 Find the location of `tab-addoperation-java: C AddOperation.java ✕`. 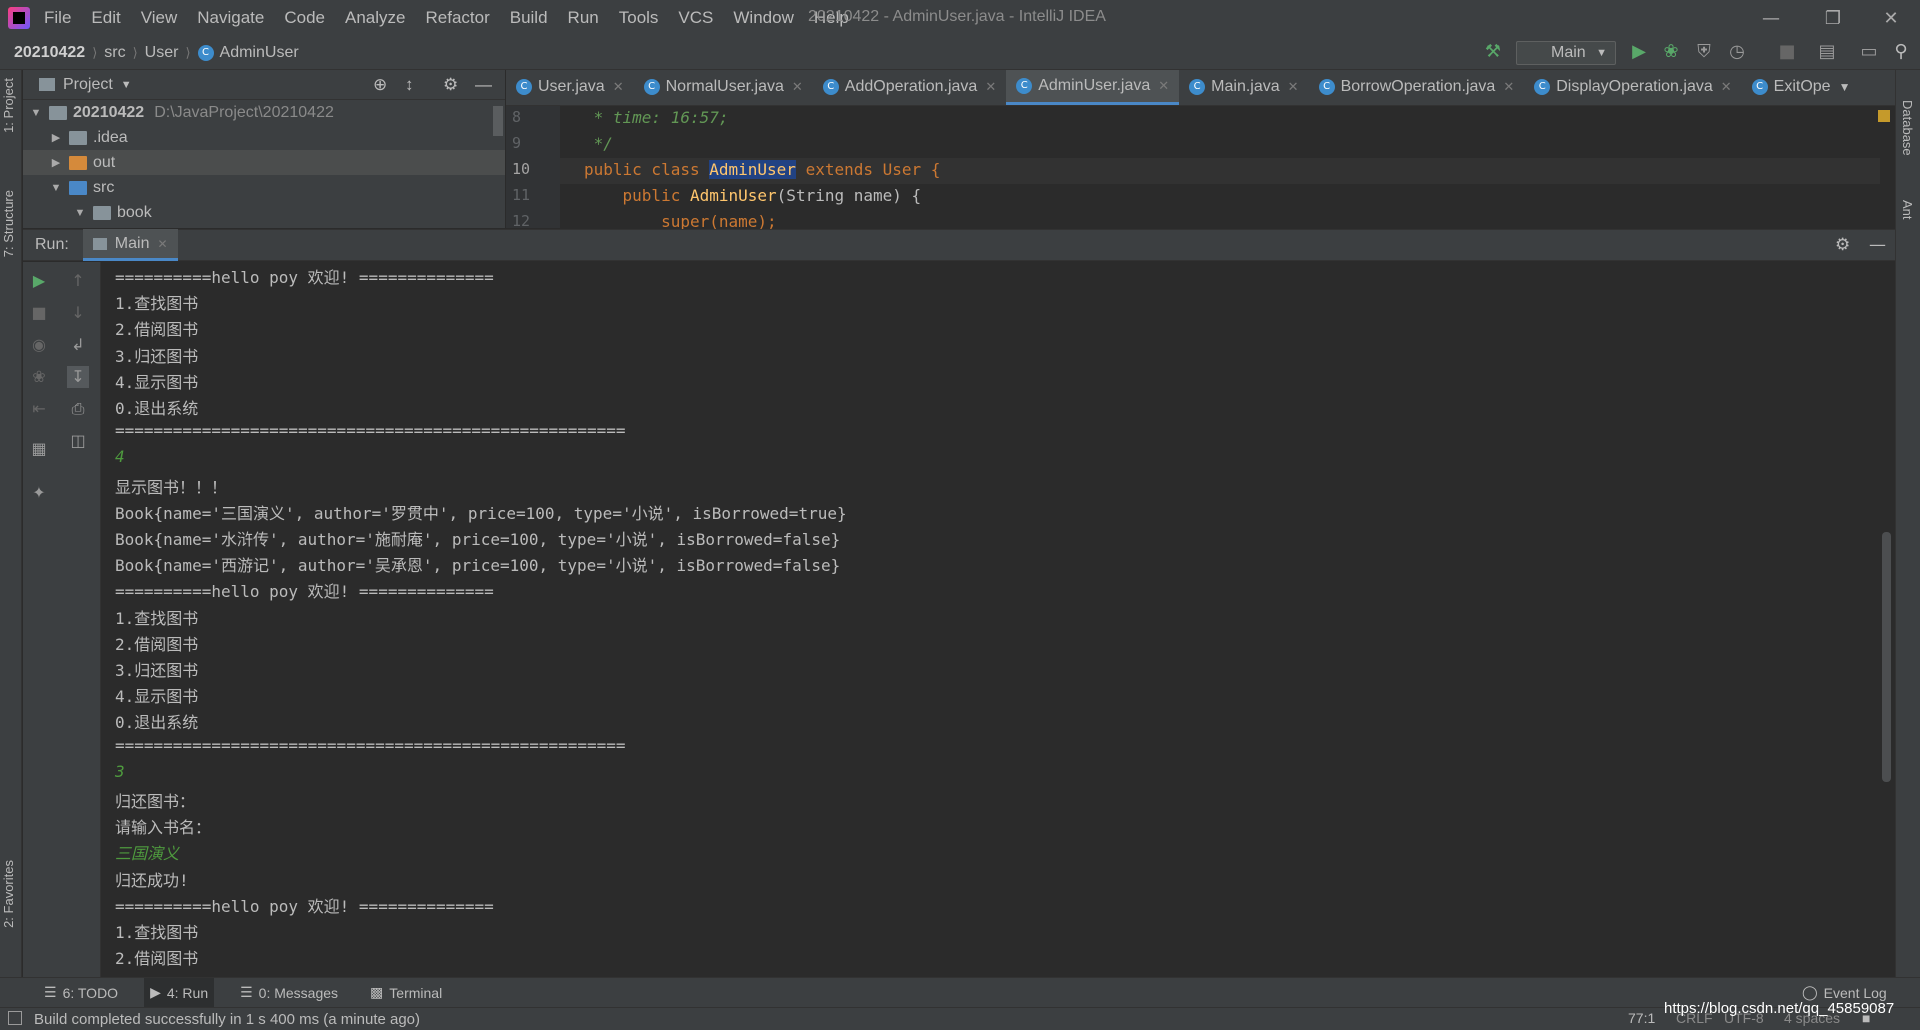

tab-addoperation-java: C AddOperation.java ✕ is located at coordinates (909, 87).